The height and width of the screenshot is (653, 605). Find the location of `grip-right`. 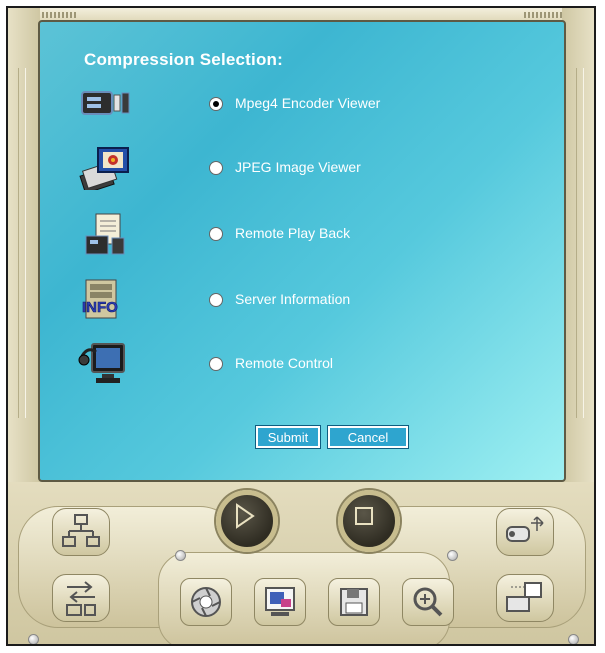

grip-right is located at coordinates (544, 15).